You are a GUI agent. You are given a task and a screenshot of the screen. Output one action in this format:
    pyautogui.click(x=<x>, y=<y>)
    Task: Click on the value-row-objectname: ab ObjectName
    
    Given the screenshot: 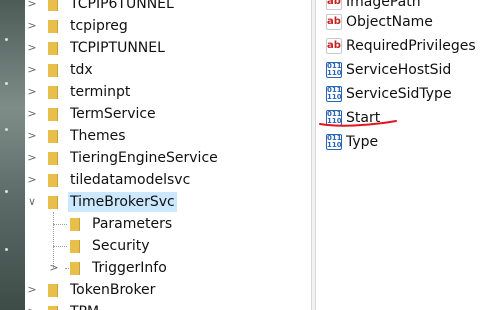 What is the action you would take?
    pyautogui.click(x=408, y=22)
    